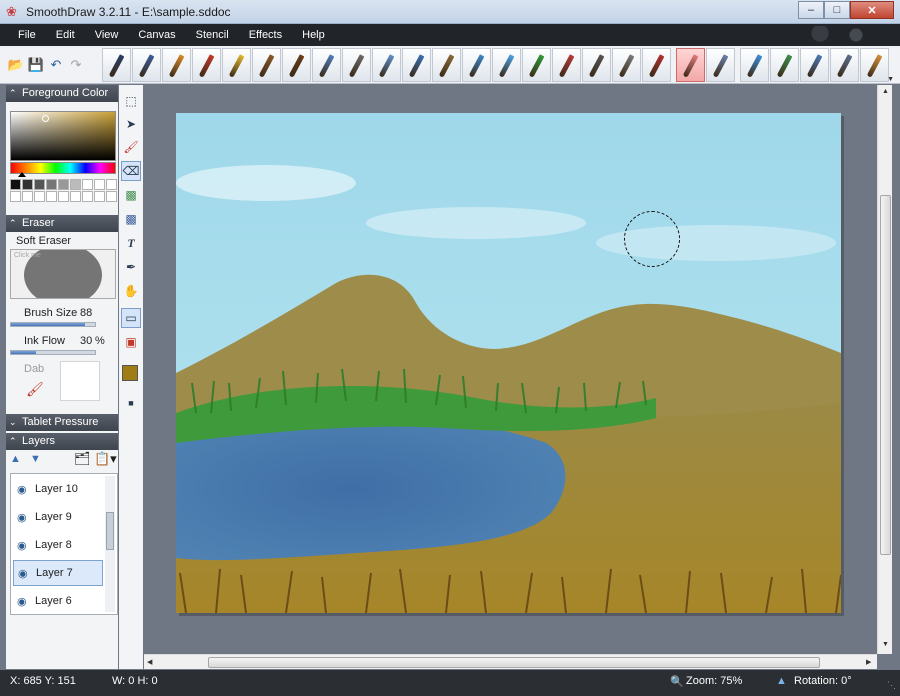 The height and width of the screenshot is (696, 900). What do you see at coordinates (326, 65) in the screenshot?
I see `brush-airbrush-button` at bounding box center [326, 65].